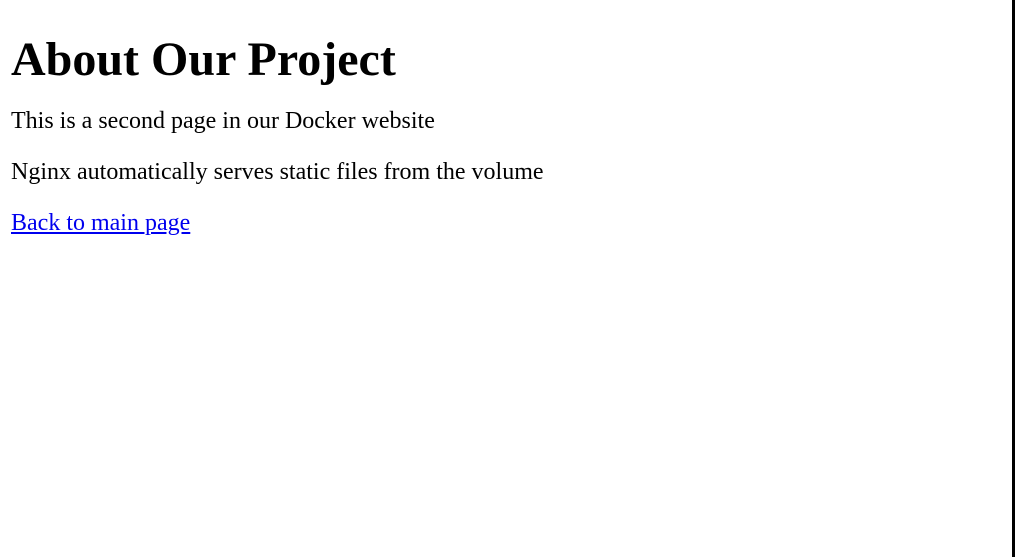 The width and height of the screenshot is (1015, 557). What do you see at coordinates (507, 223) in the screenshot?
I see `back-link-paragraph: Back to main page` at bounding box center [507, 223].